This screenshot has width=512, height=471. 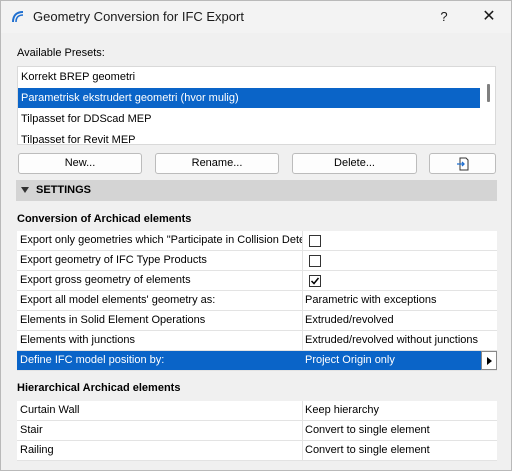 I want to click on collapse-arrow-icon, so click(x=25, y=190).